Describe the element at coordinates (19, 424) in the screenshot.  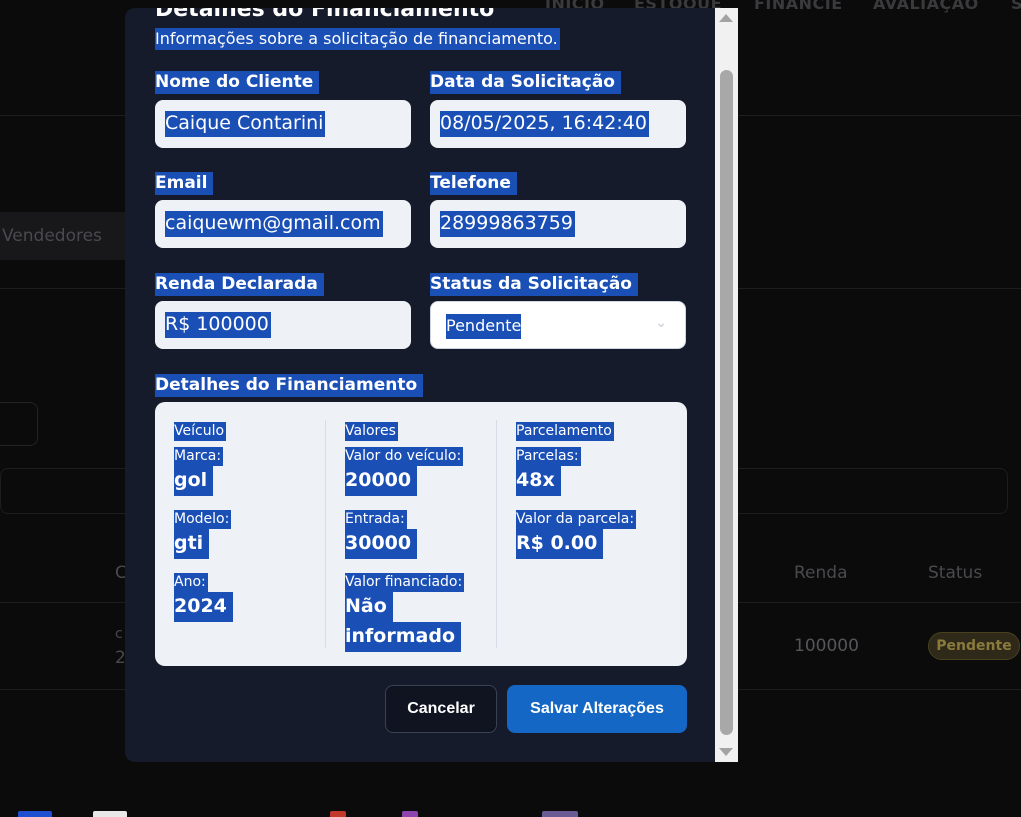
I see `filter-box` at that location.